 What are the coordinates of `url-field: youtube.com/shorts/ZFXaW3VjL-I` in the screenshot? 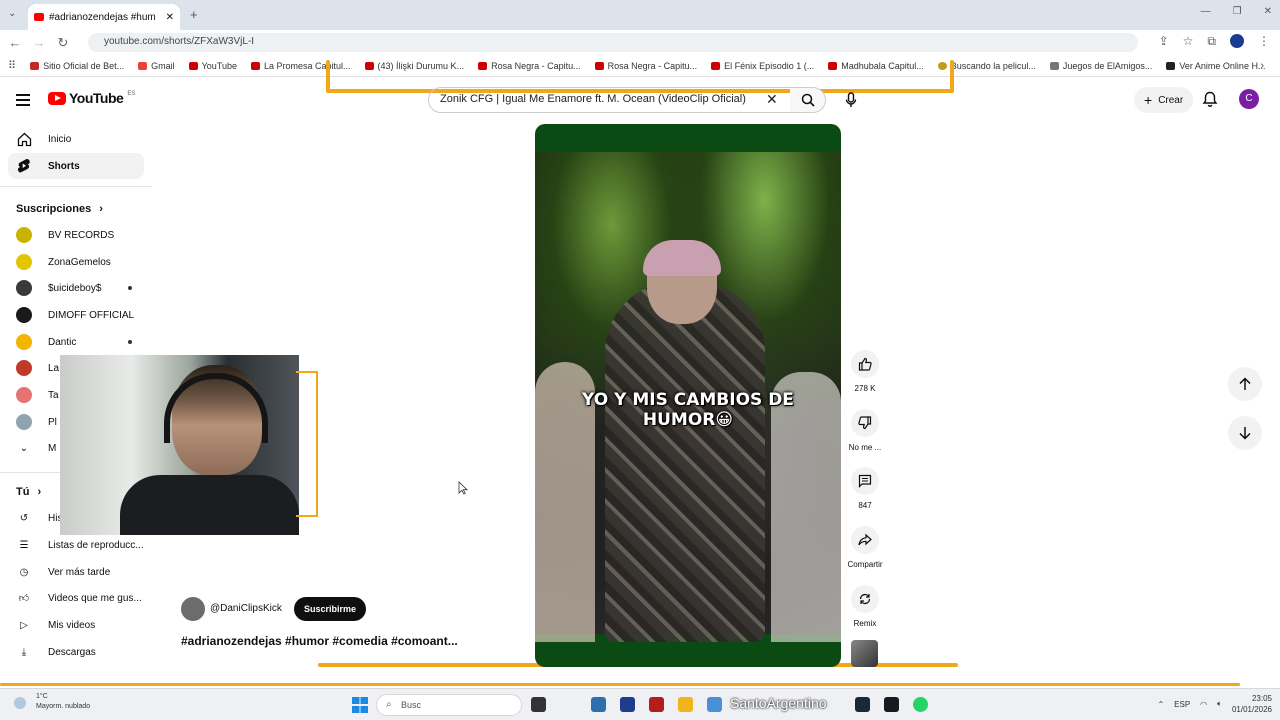 It's located at (613, 42).